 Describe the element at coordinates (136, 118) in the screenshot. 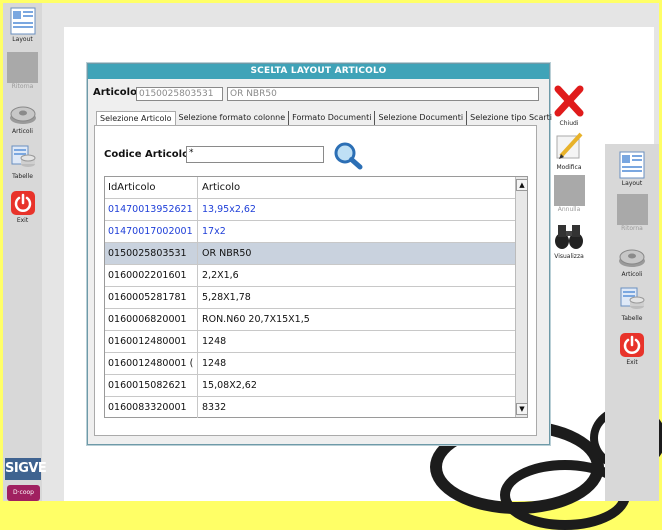

I see `tab-selezione-articolo: Selezione Articolo` at that location.